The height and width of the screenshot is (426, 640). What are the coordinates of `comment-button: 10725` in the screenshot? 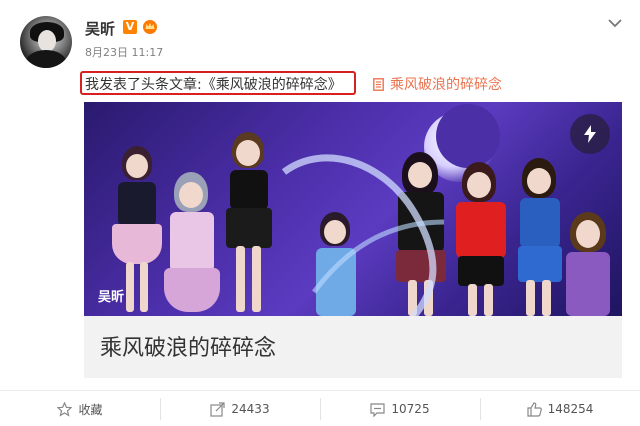 It's located at (400, 409).